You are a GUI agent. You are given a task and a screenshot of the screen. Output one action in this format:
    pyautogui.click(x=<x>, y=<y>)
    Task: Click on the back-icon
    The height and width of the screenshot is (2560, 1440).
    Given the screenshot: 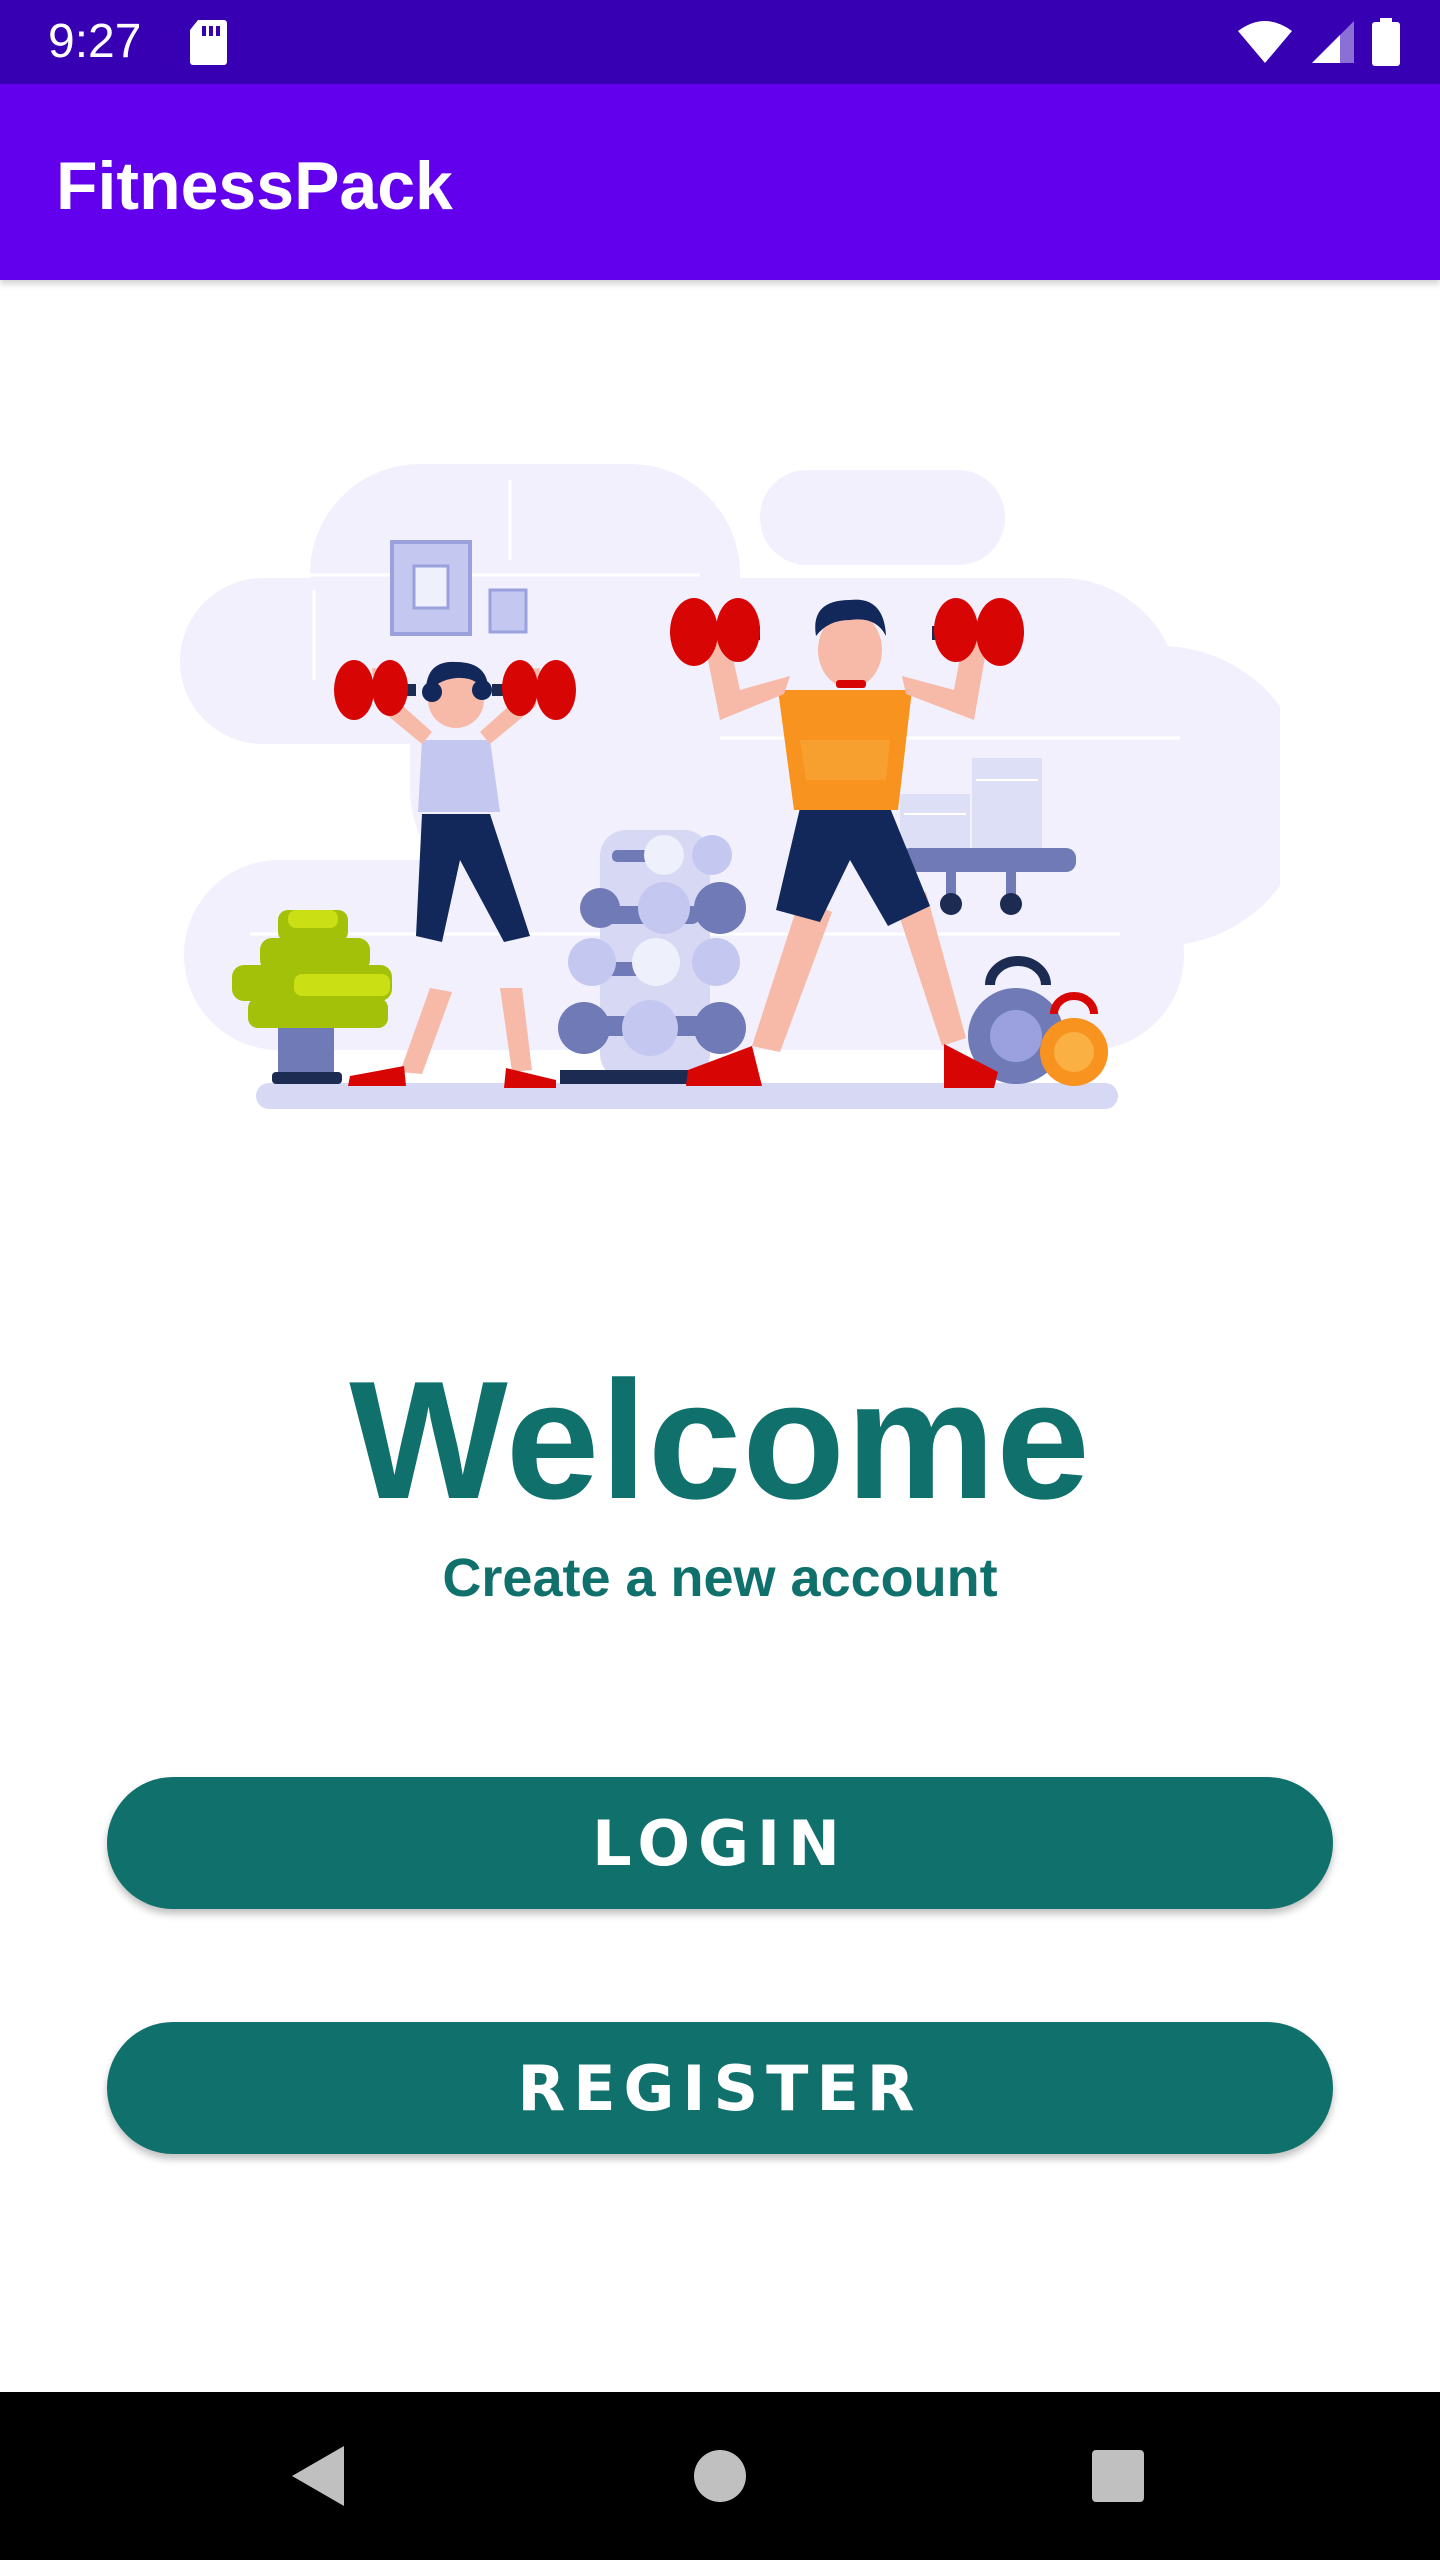 What is the action you would take?
    pyautogui.click(x=320, y=2476)
    